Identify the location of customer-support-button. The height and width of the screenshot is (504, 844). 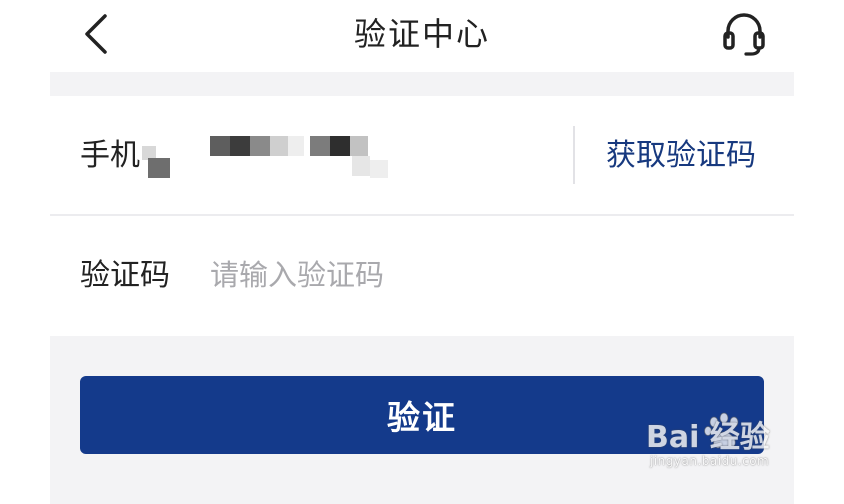
(744, 34).